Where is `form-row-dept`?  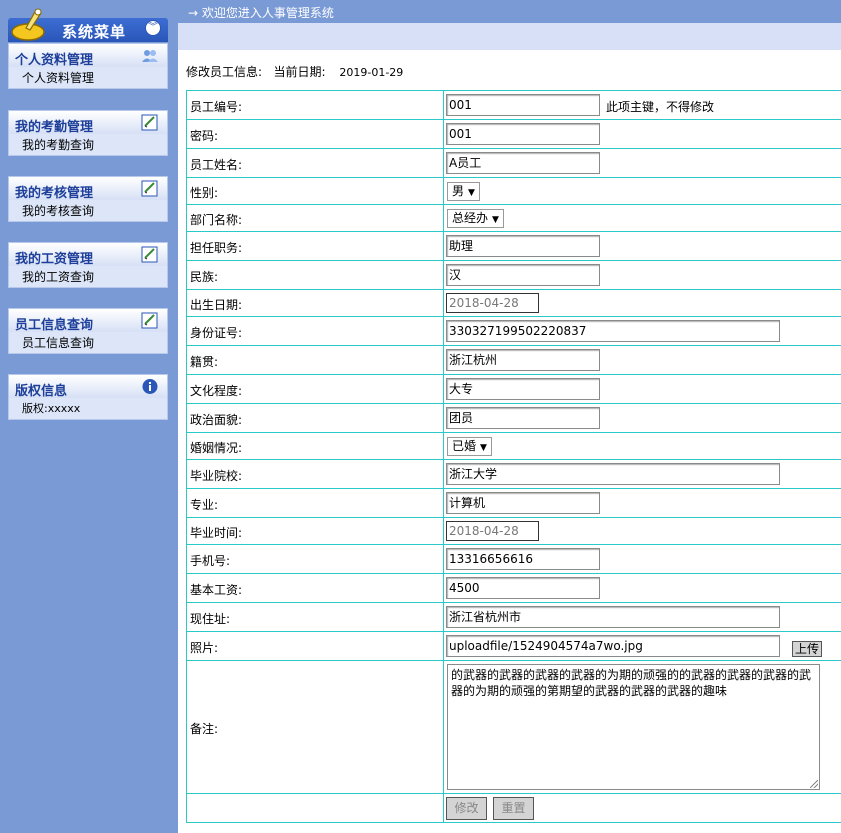 form-row-dept is located at coordinates (513, 218).